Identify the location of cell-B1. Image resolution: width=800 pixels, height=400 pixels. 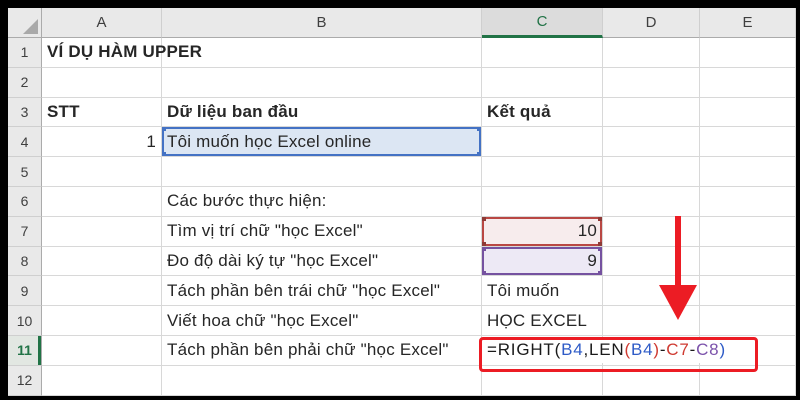
(322, 53).